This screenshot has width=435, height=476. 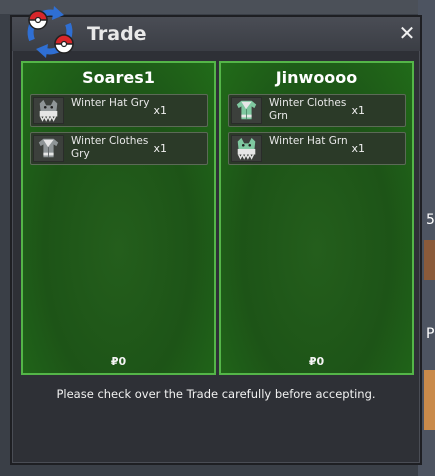 What do you see at coordinates (407, 33) in the screenshot?
I see `close-icon: ✕` at bounding box center [407, 33].